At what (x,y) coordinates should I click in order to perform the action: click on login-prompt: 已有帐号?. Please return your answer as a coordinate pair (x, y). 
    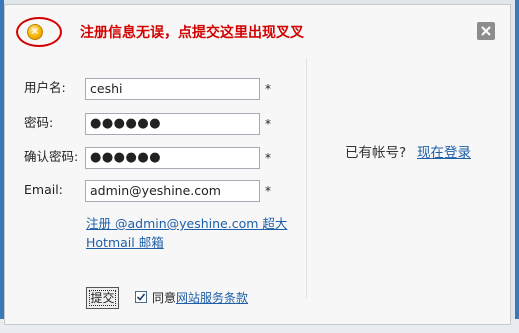
    Looking at the image, I should click on (376, 153).